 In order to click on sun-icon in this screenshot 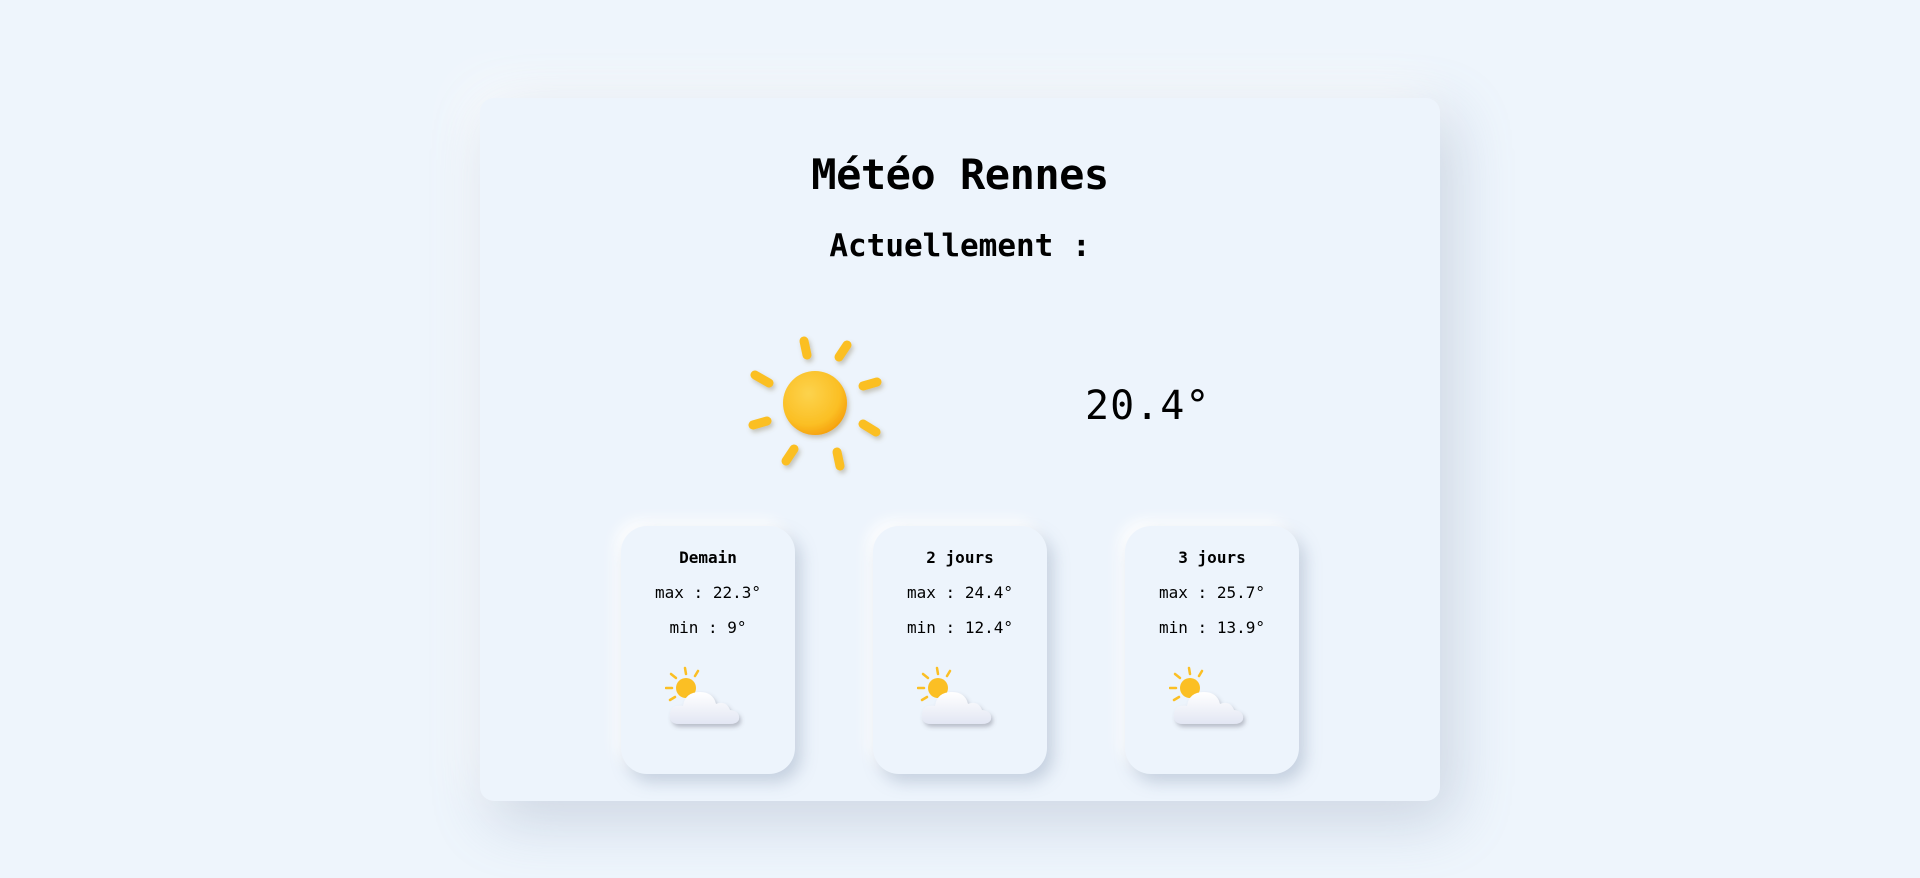, I will do `click(815, 403)`.